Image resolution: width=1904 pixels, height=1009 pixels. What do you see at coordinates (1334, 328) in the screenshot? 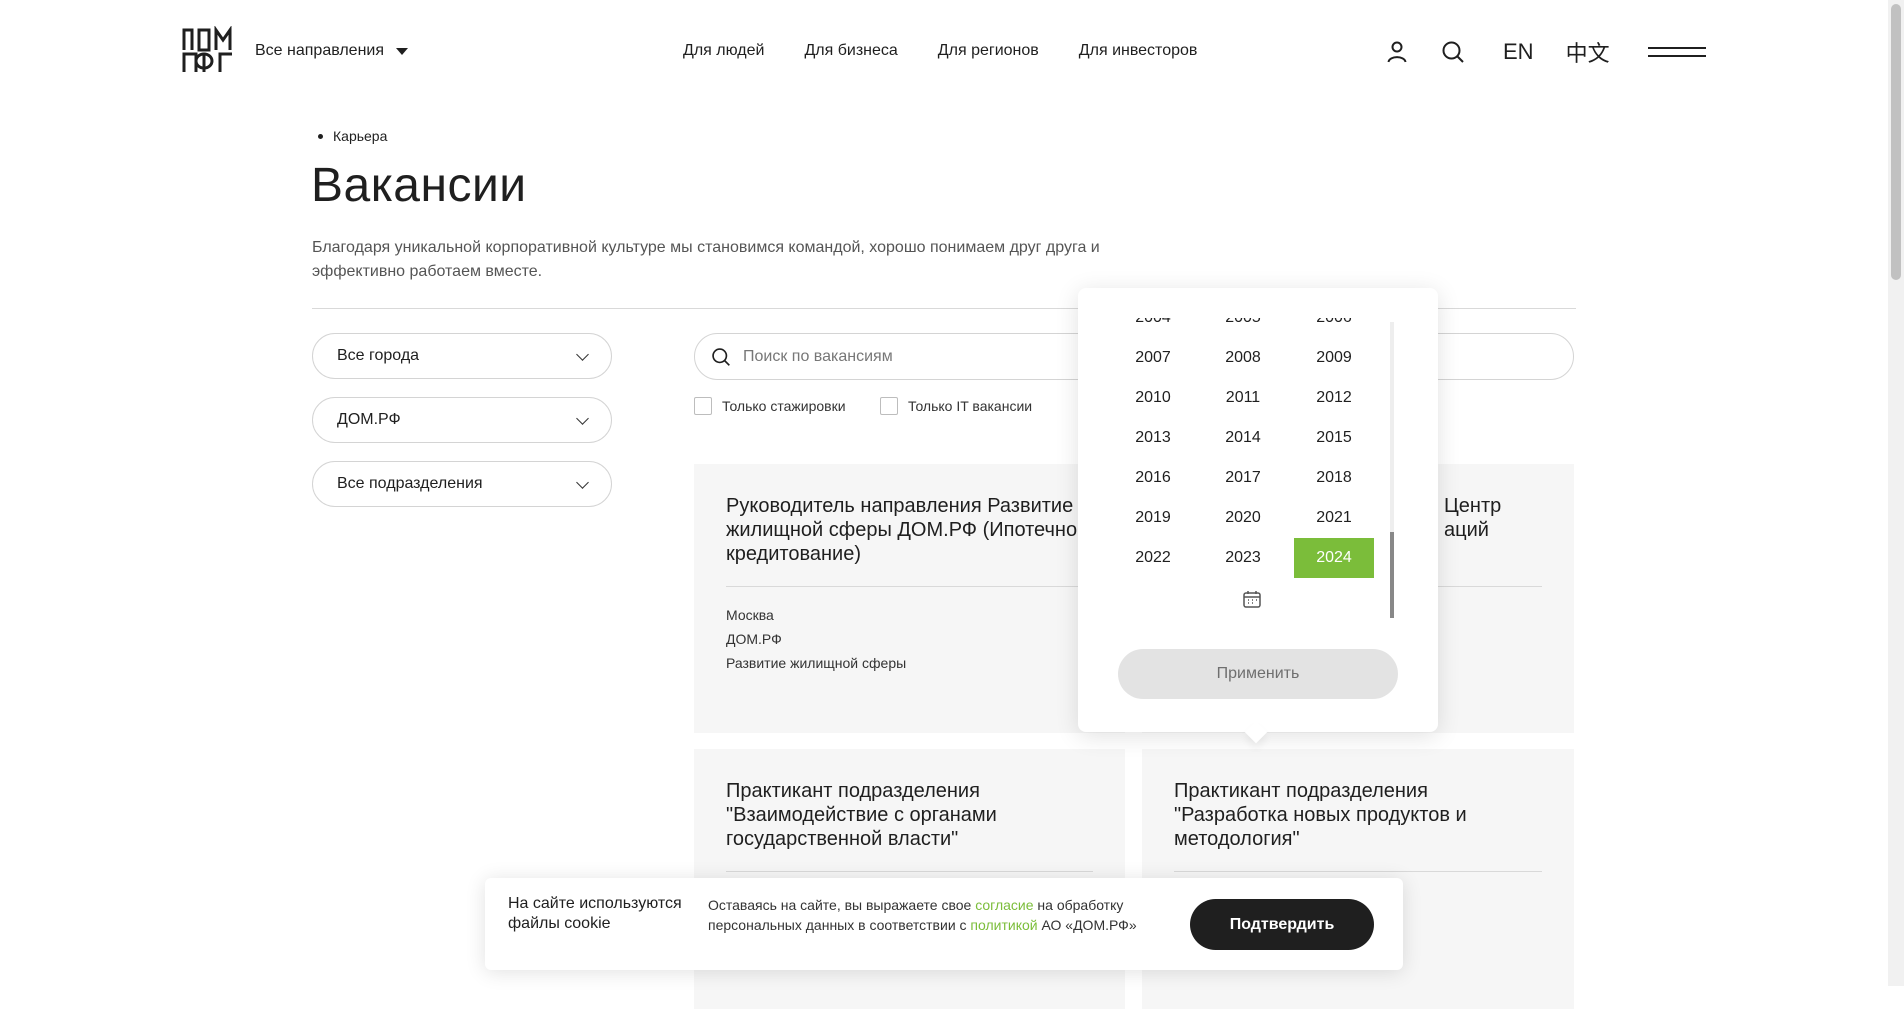
I see `year-option-2006: 2006` at bounding box center [1334, 328].